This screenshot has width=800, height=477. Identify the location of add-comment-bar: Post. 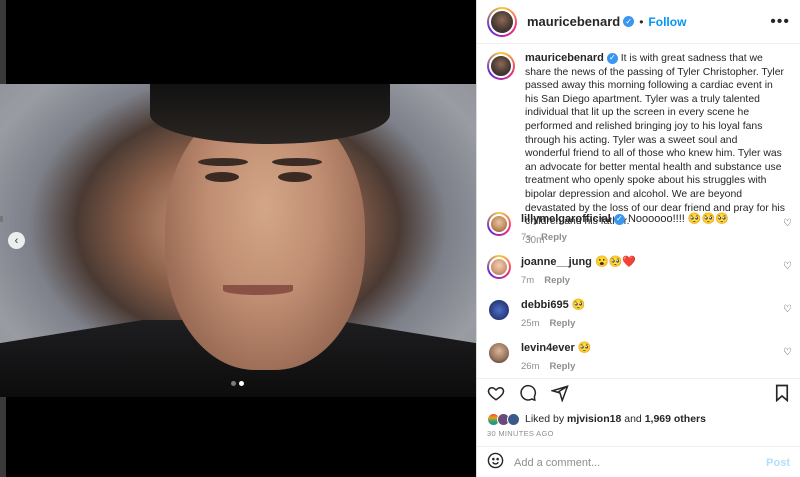
(638, 461).